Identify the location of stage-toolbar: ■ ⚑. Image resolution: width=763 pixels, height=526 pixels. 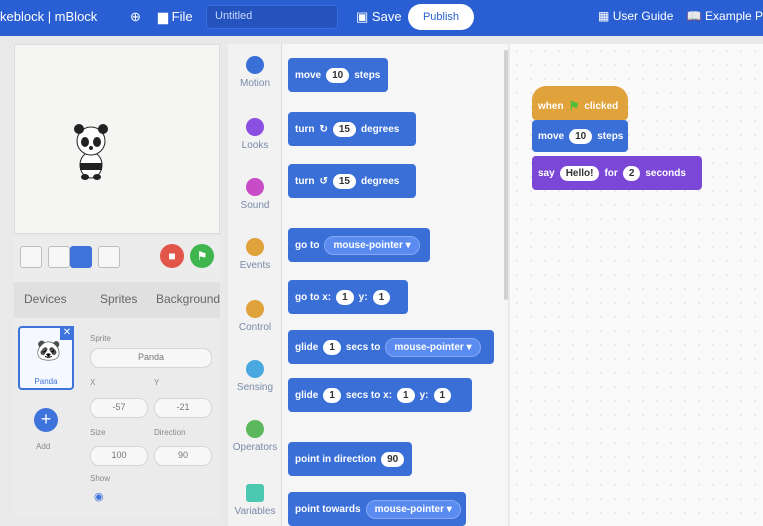
(117, 259).